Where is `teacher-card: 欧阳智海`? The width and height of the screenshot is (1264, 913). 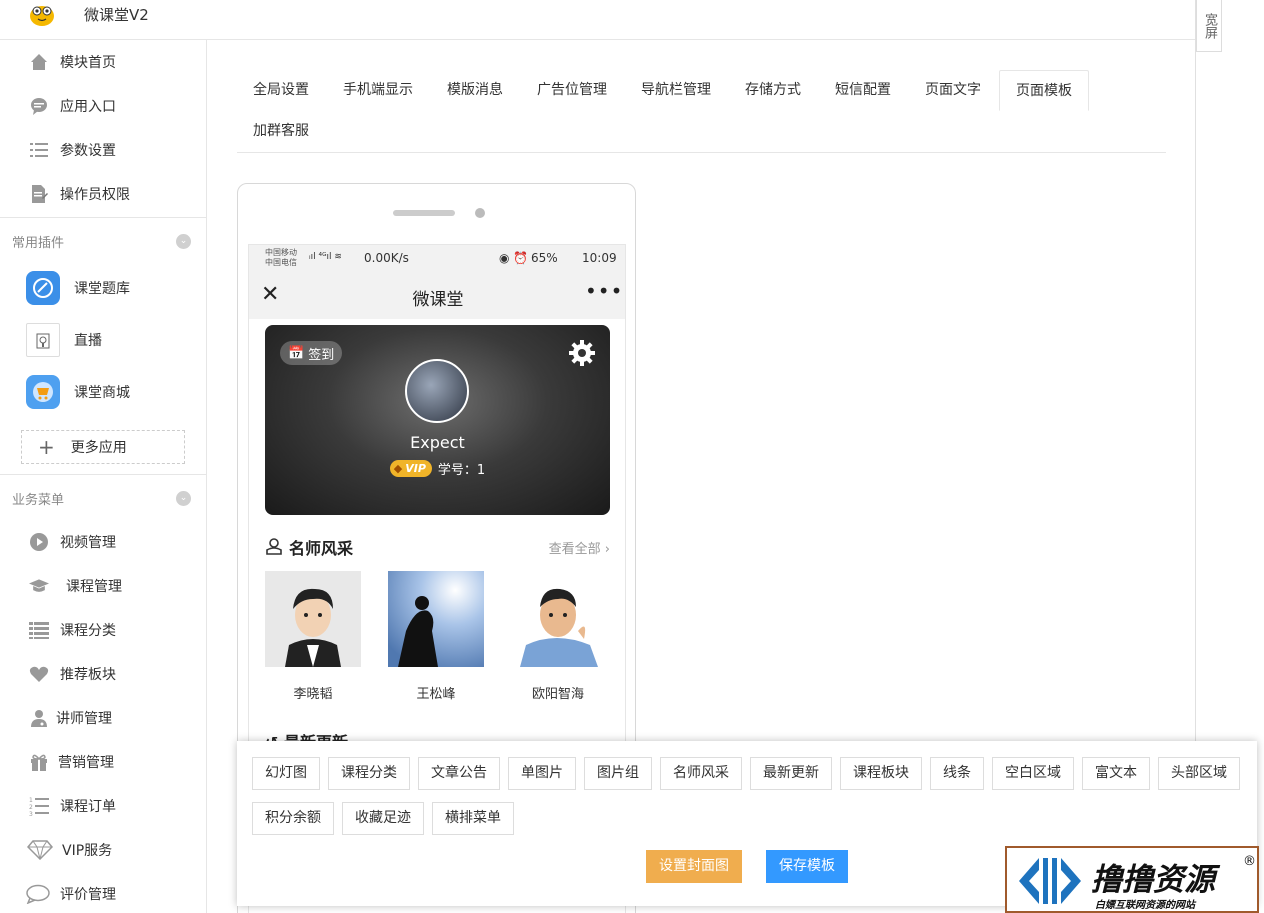 teacher-card: 欧阳智海 is located at coordinates (558, 636).